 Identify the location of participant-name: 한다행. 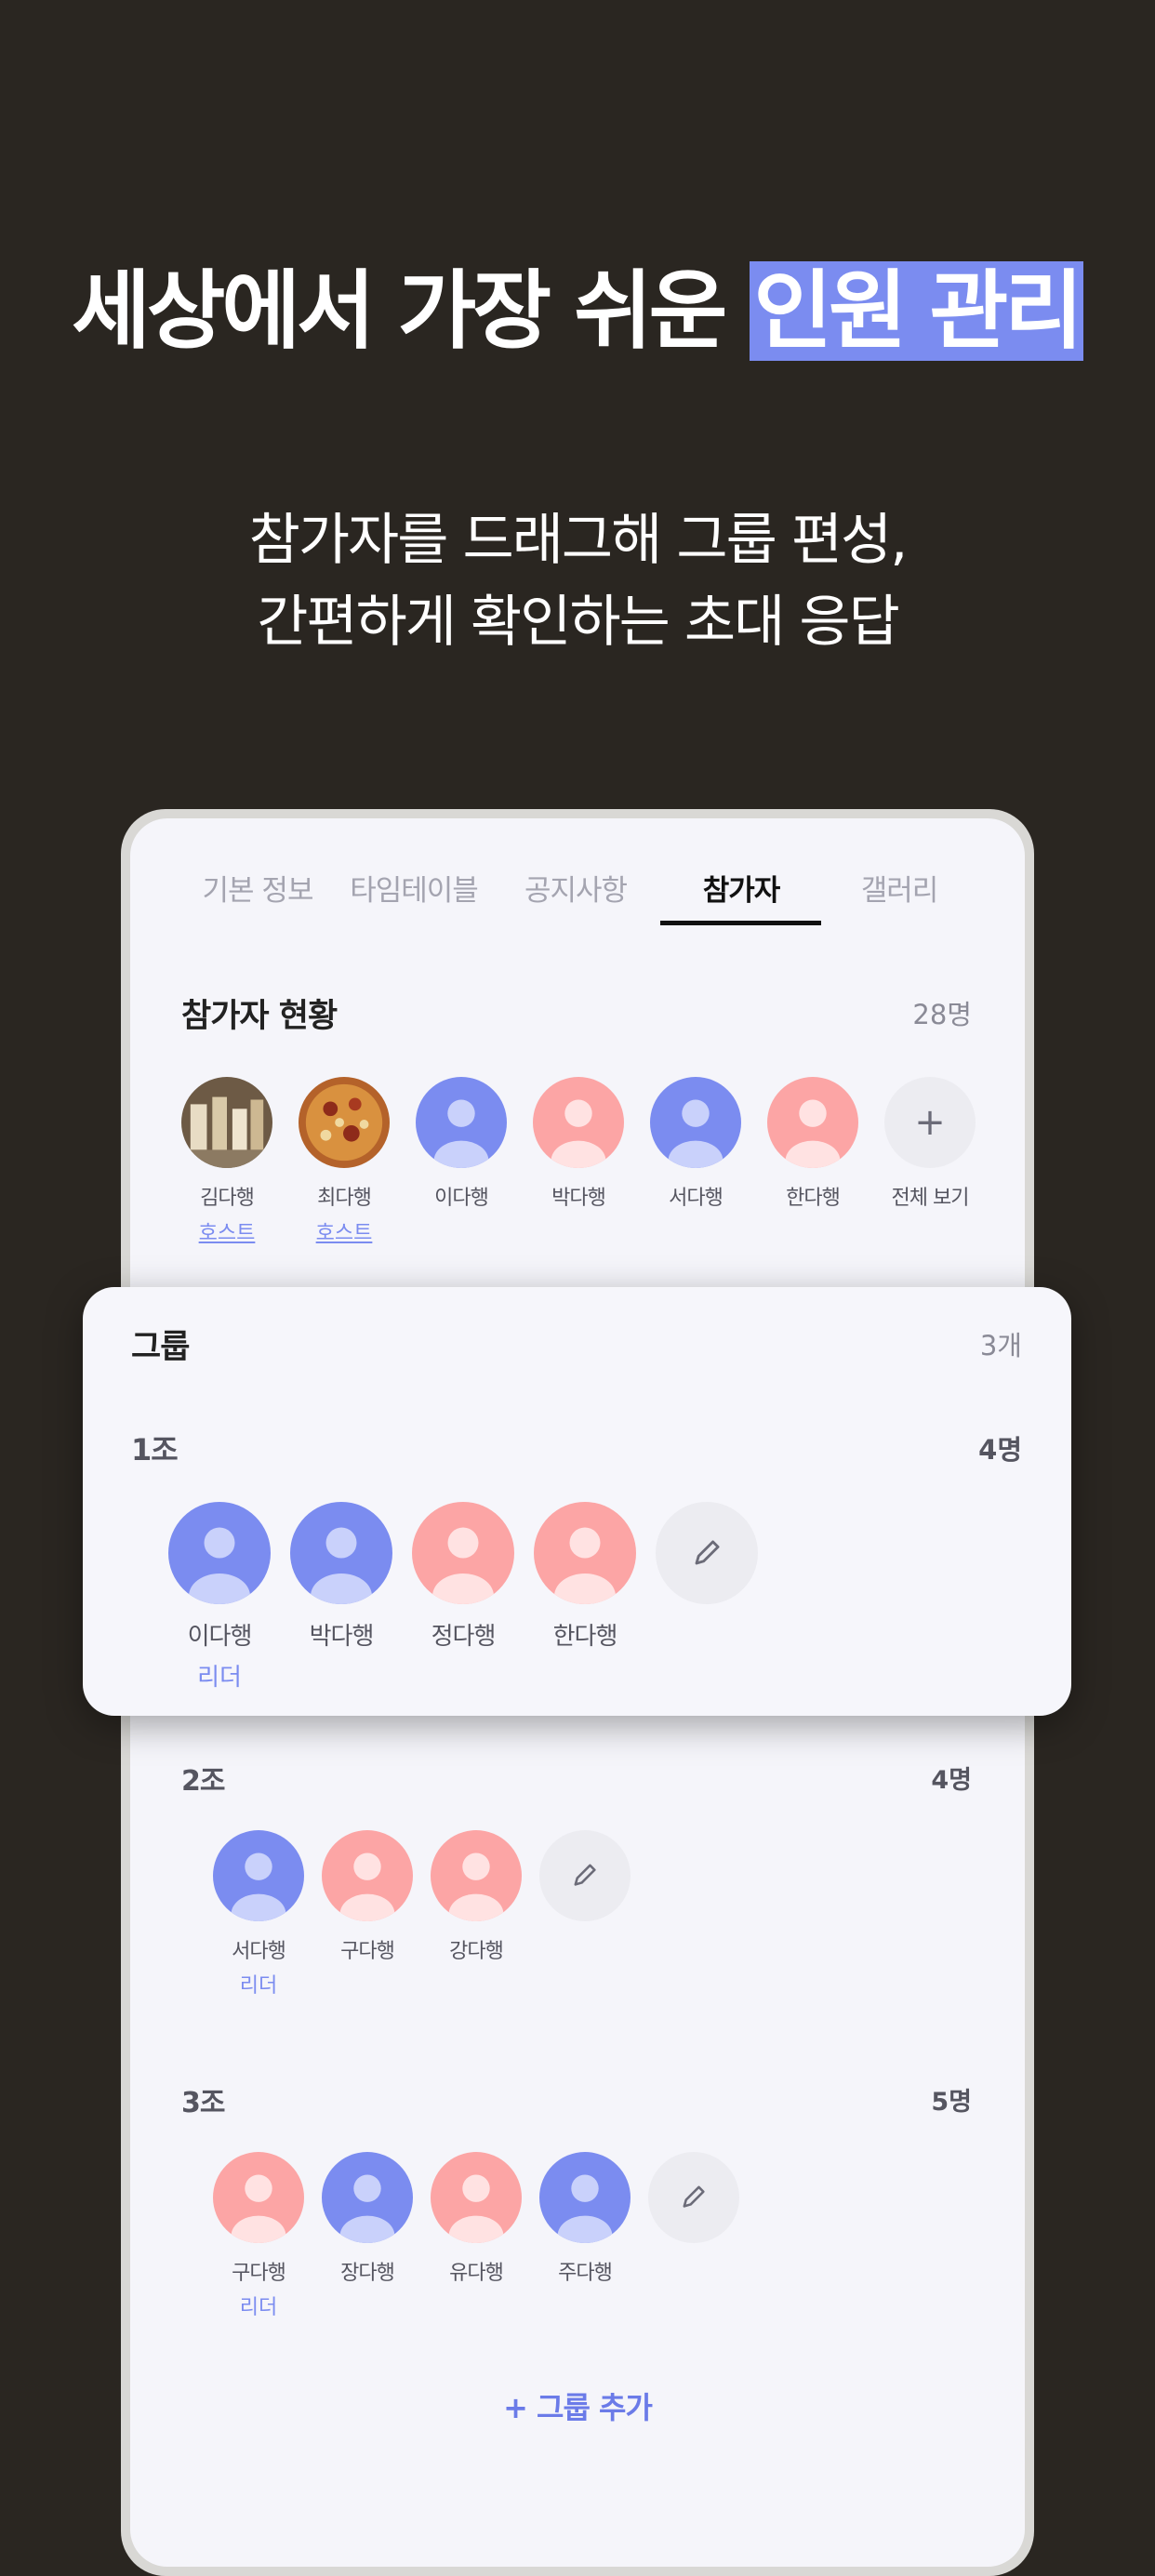
(813, 1198).